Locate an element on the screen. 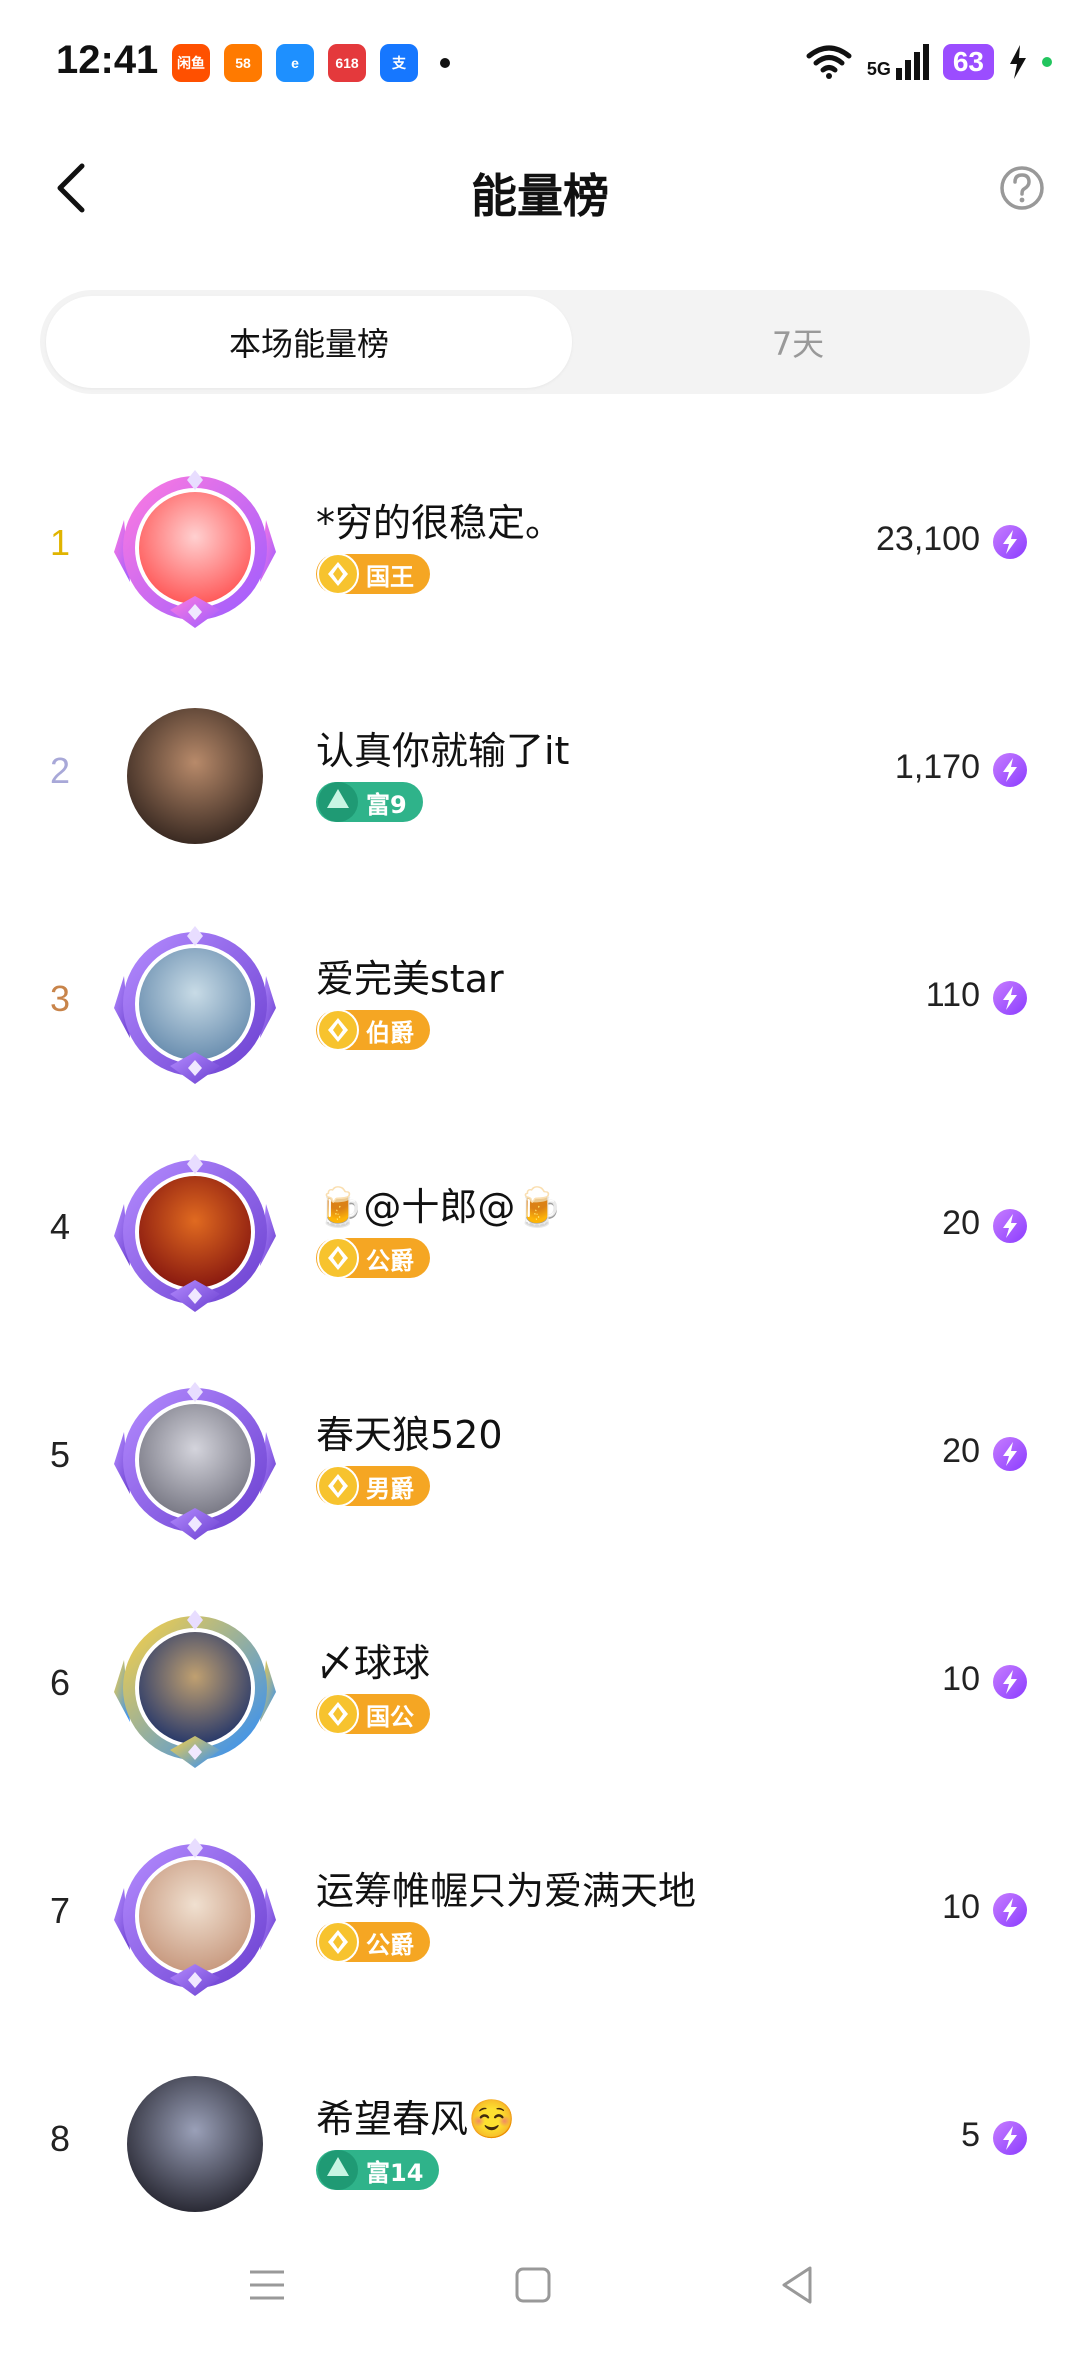  back-triangle-icon is located at coordinates (797, 2285).